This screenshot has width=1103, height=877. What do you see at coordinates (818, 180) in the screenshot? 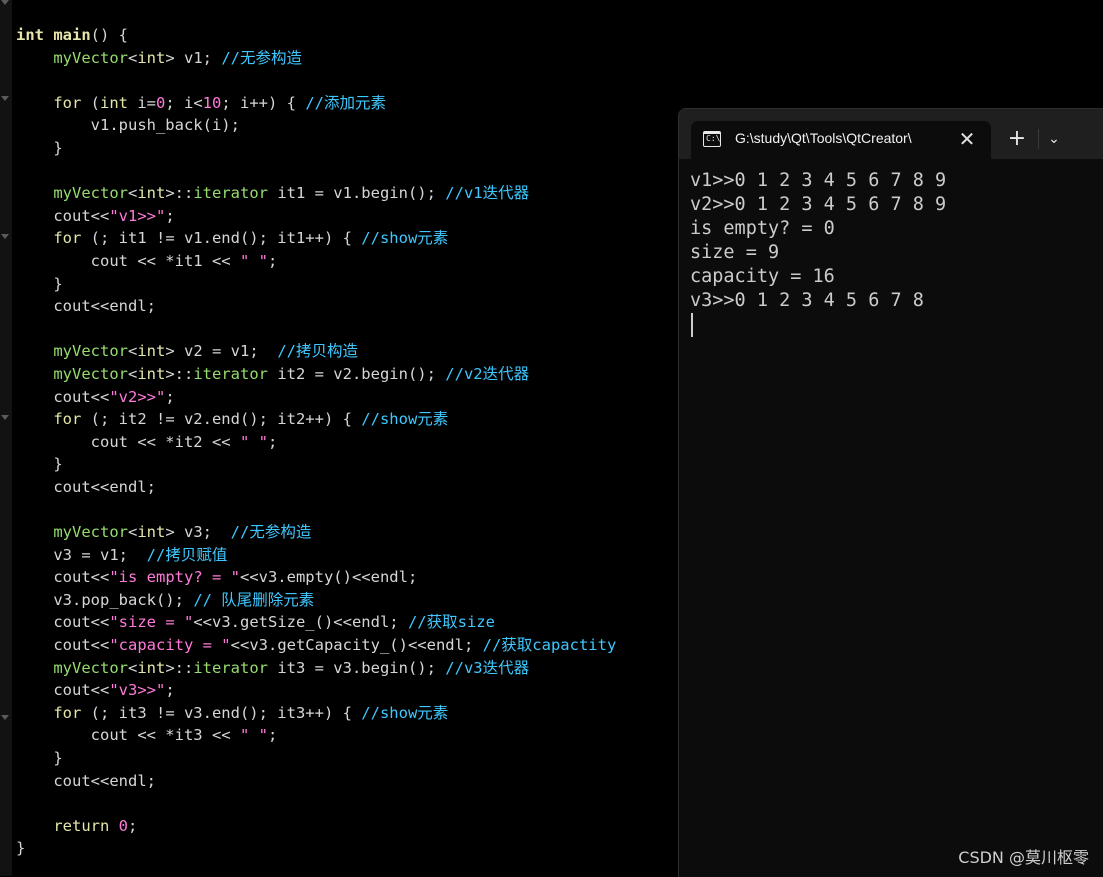
I see `terminal-output-line: v1>>0 1 2 3 4 5 6 7 8 9` at bounding box center [818, 180].